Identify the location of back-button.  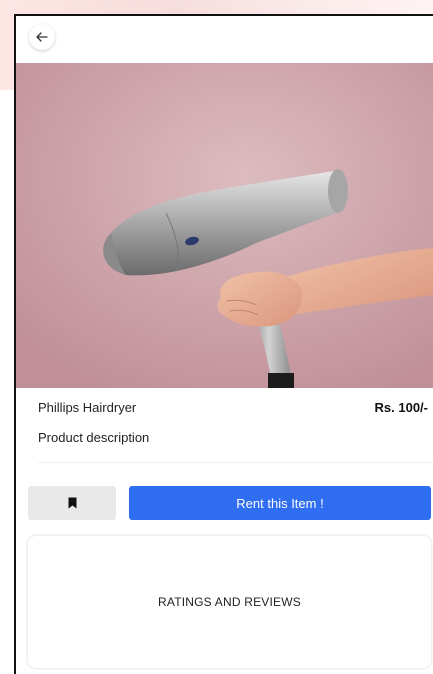
(42, 37).